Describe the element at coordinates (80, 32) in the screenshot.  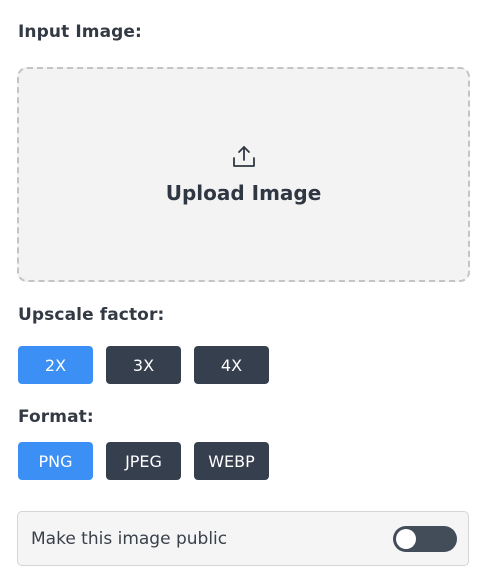
I see `input-image-label: Input Image:` at that location.